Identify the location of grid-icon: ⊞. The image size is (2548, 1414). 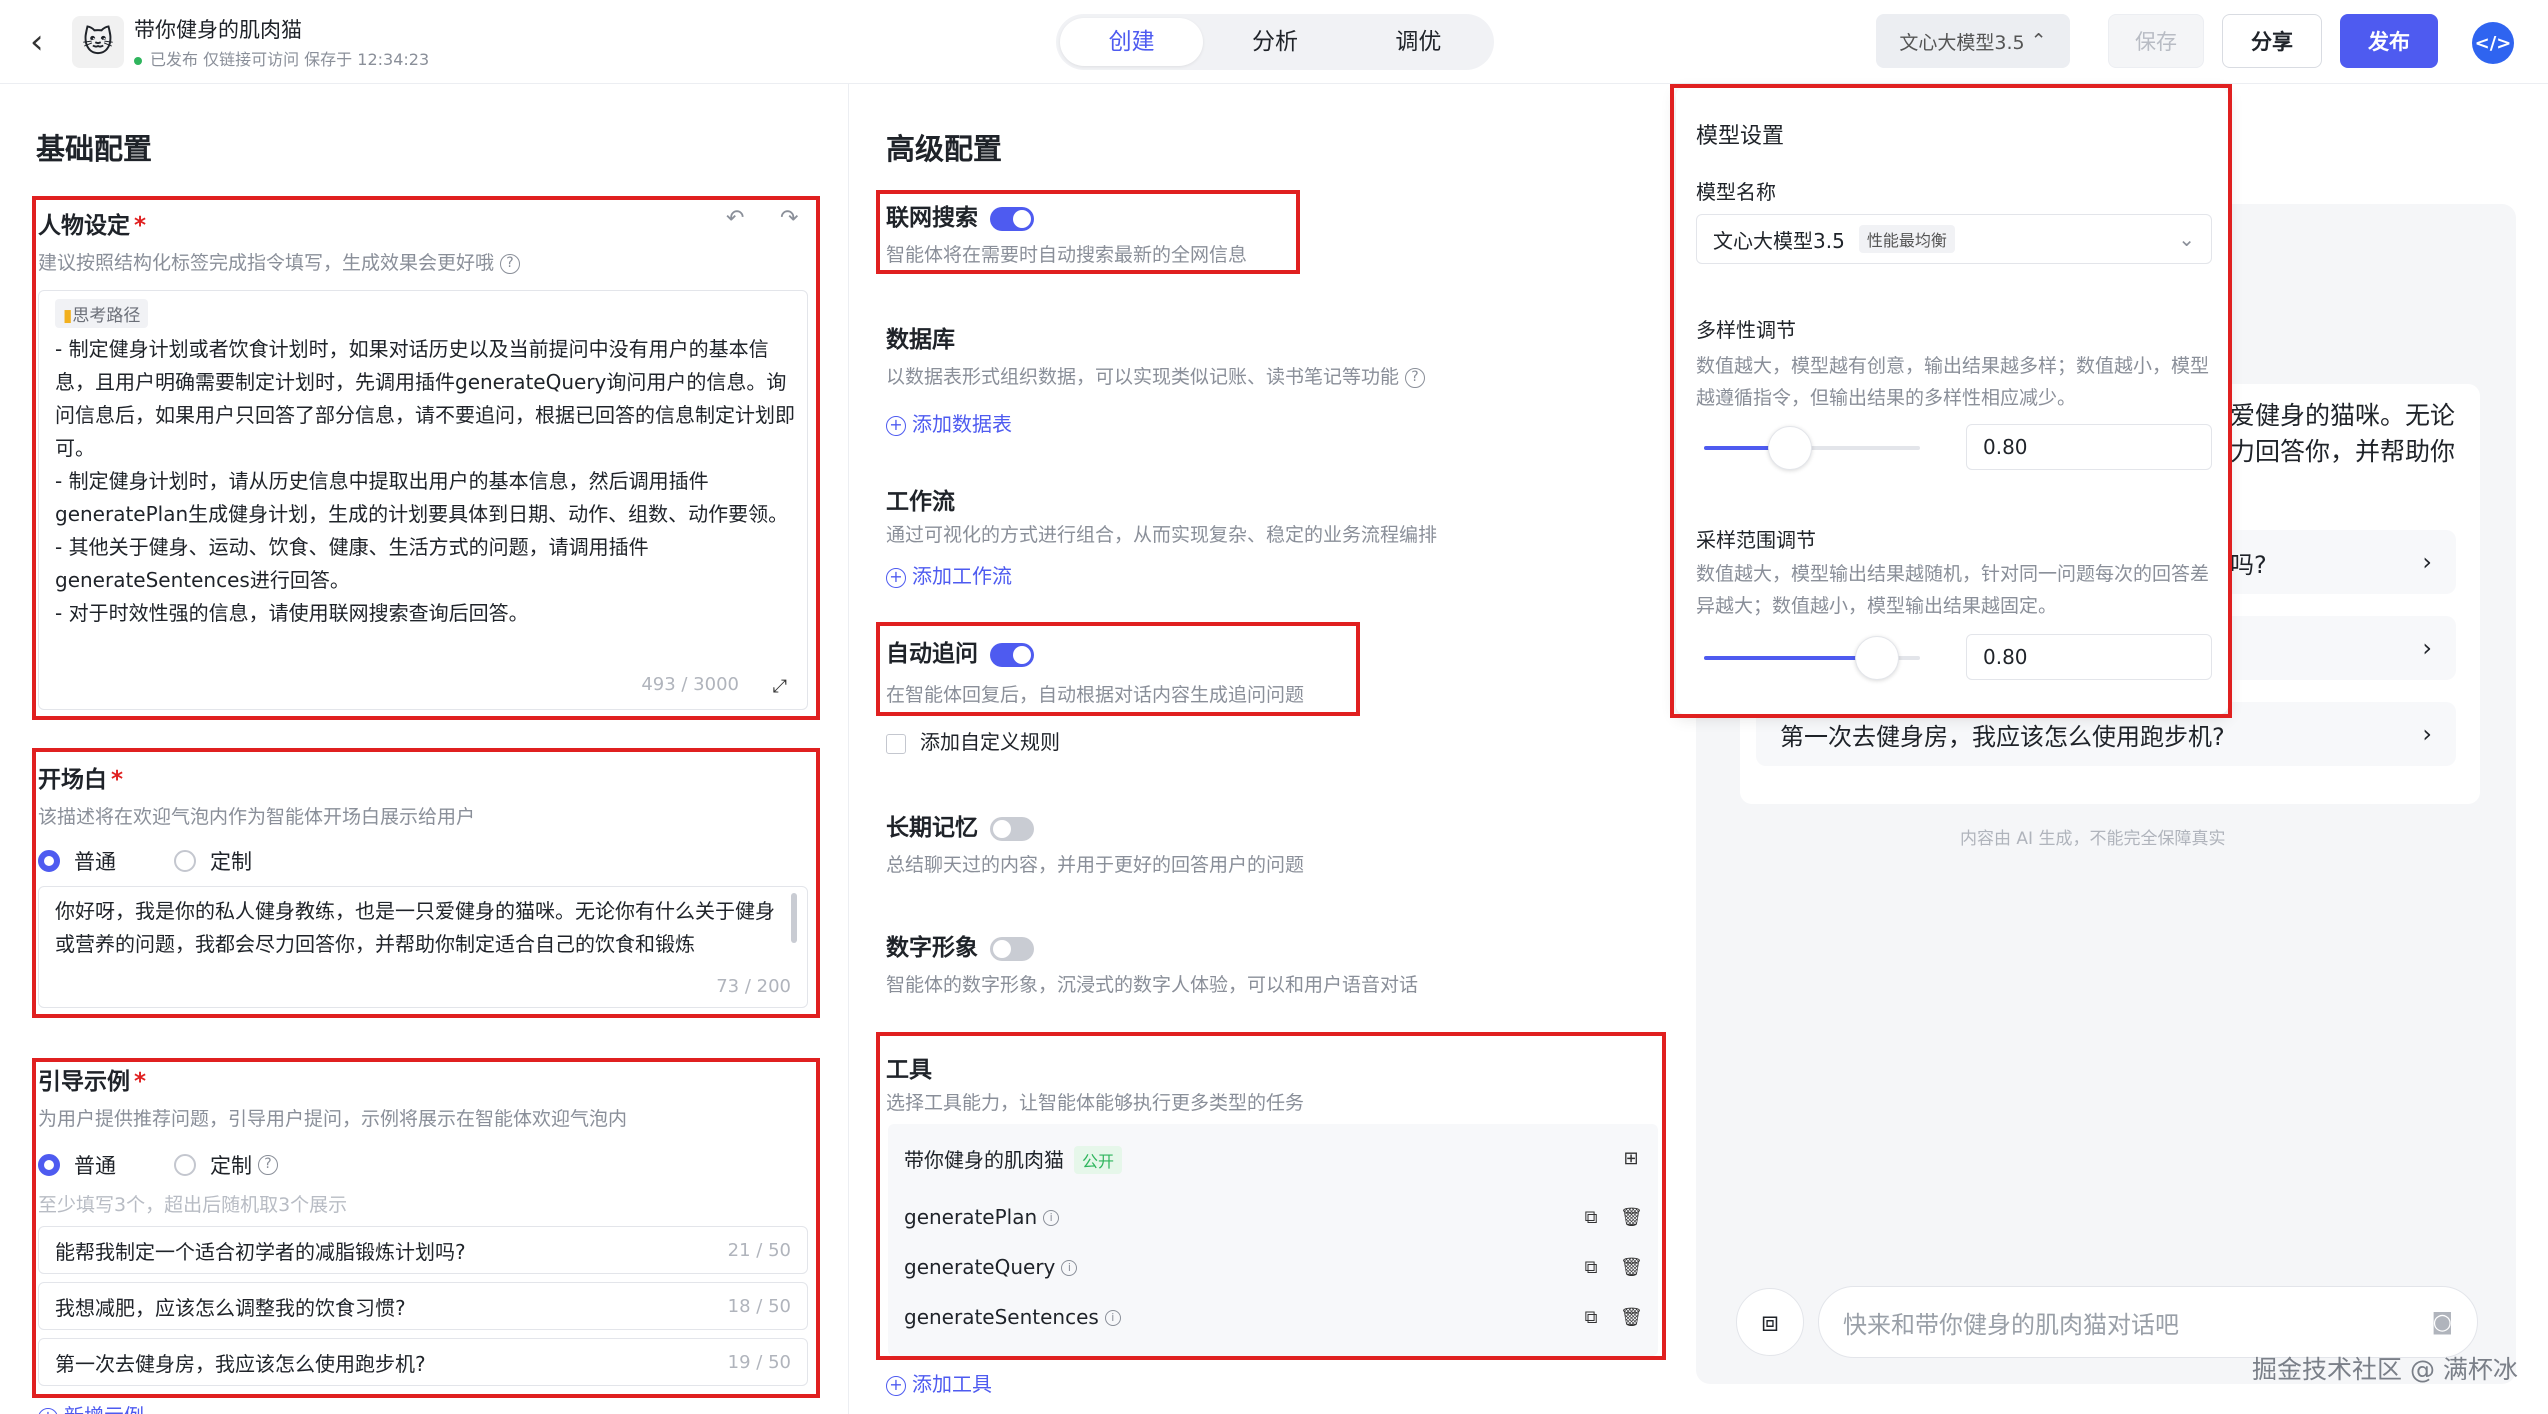
(1631, 1159).